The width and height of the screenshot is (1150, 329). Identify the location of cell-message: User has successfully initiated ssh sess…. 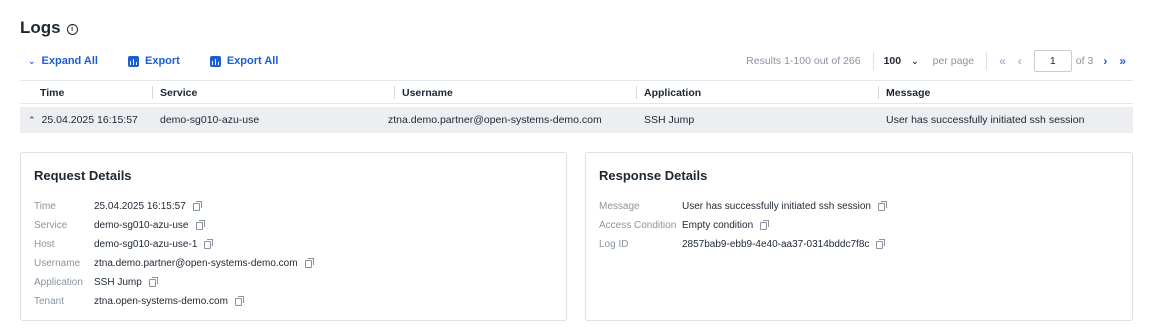
(985, 120).